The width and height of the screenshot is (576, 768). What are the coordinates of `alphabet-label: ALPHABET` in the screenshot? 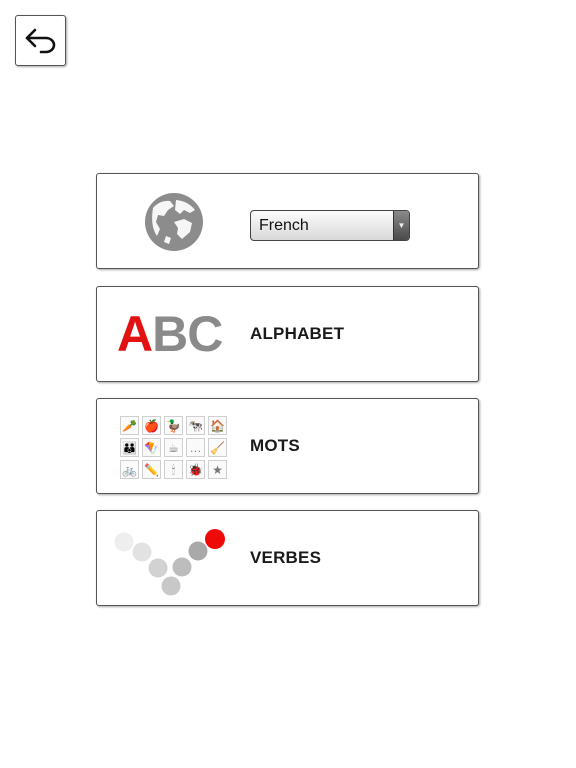 It's located at (297, 333).